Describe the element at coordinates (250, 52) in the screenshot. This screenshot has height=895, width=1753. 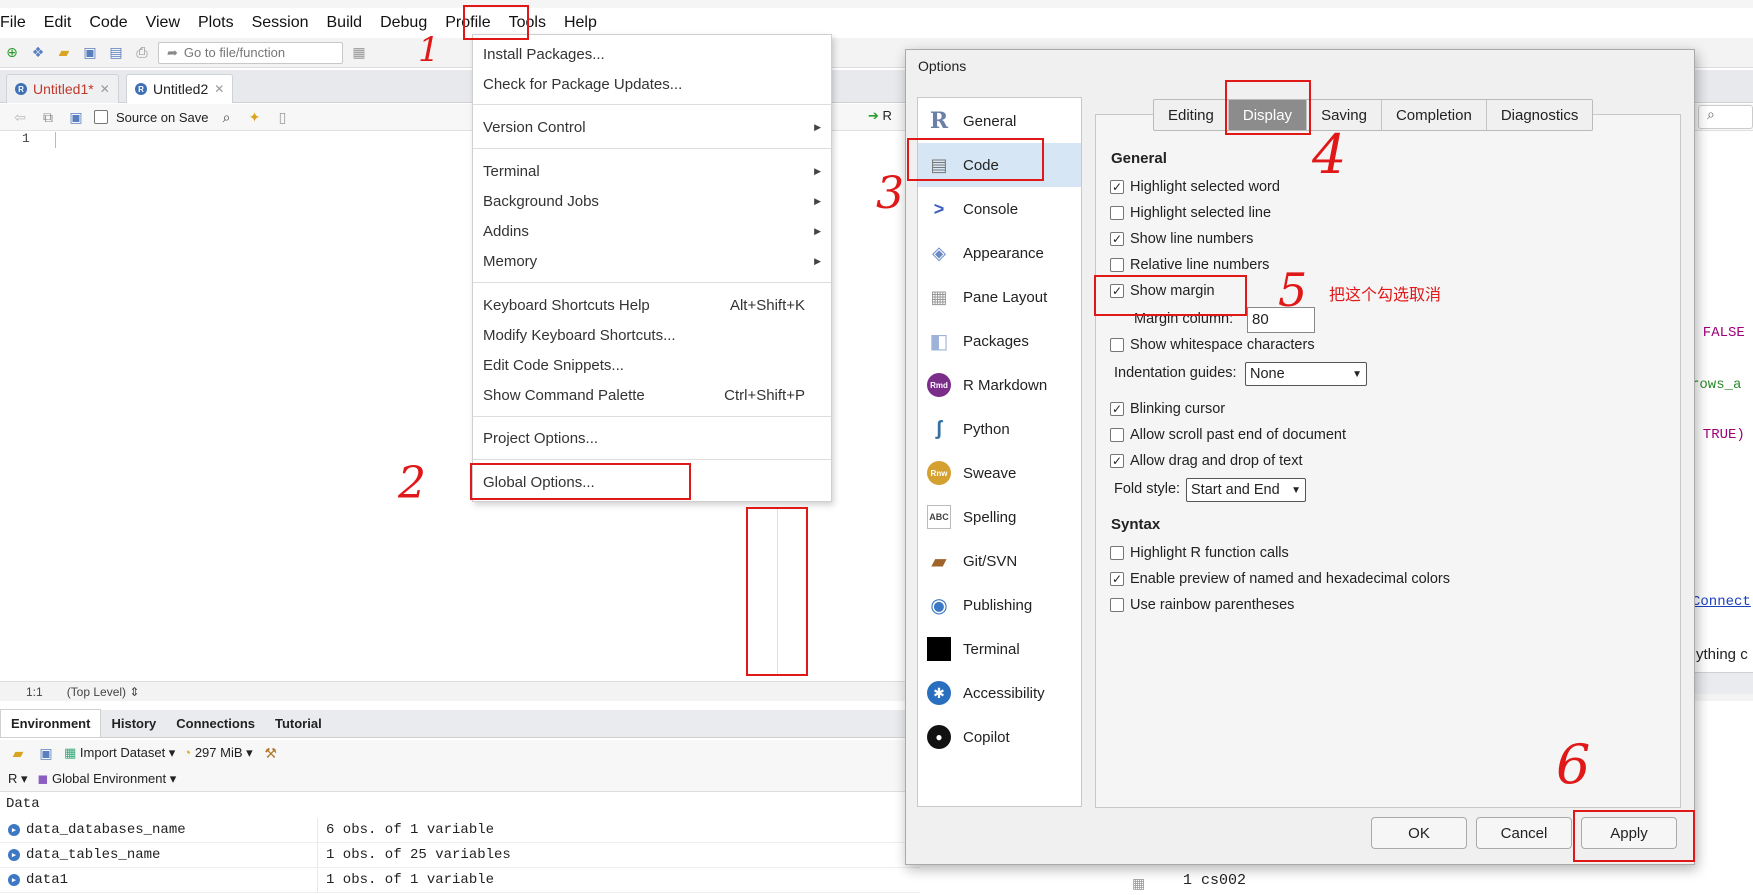
I see `goto-file-input: ➦ Go to file/function` at that location.